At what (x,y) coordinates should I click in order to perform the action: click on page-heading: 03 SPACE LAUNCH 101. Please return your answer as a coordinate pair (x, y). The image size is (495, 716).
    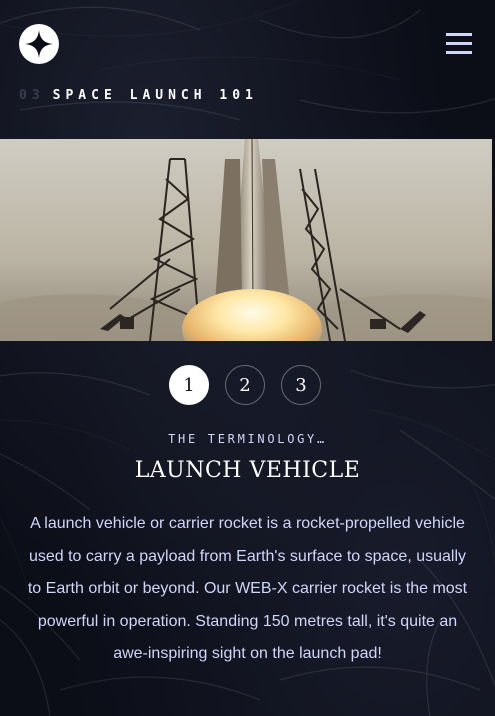
    Looking at the image, I should click on (138, 99).